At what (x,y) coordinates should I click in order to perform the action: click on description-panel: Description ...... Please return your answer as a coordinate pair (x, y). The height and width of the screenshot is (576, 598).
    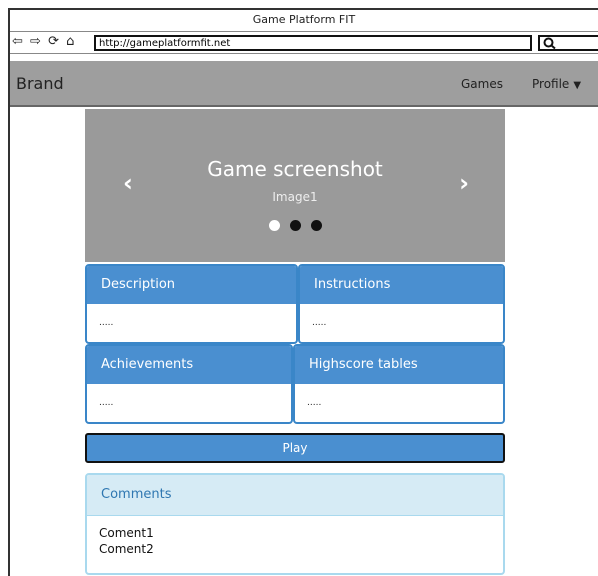
    Looking at the image, I should click on (191, 304).